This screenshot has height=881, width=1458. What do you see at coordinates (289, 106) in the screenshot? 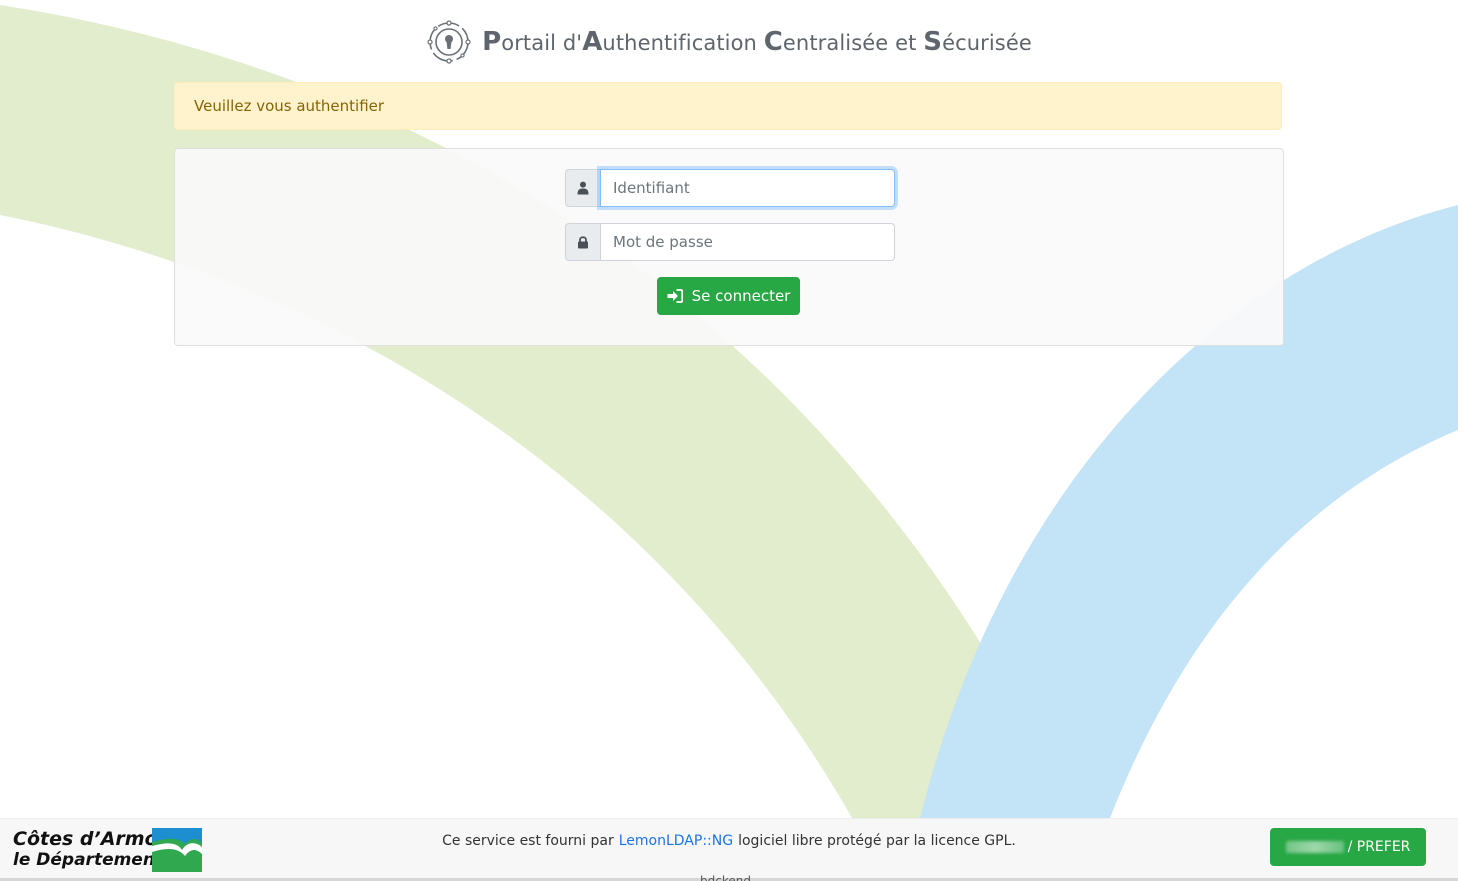
I see `alert-message: Veuillez vous authentifier` at bounding box center [289, 106].